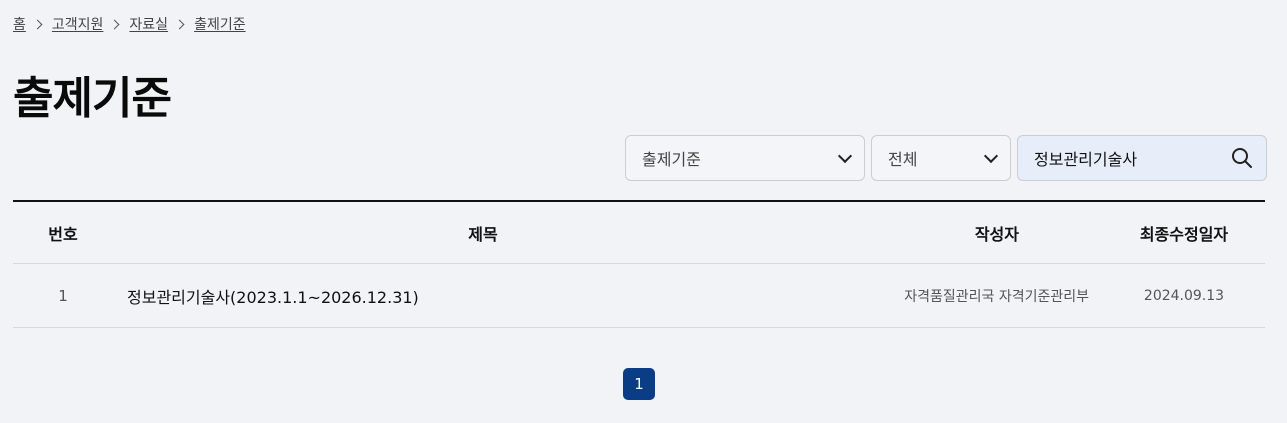 The image size is (1287, 423). Describe the element at coordinates (63, 295) in the screenshot. I see `row-num: 1` at that location.